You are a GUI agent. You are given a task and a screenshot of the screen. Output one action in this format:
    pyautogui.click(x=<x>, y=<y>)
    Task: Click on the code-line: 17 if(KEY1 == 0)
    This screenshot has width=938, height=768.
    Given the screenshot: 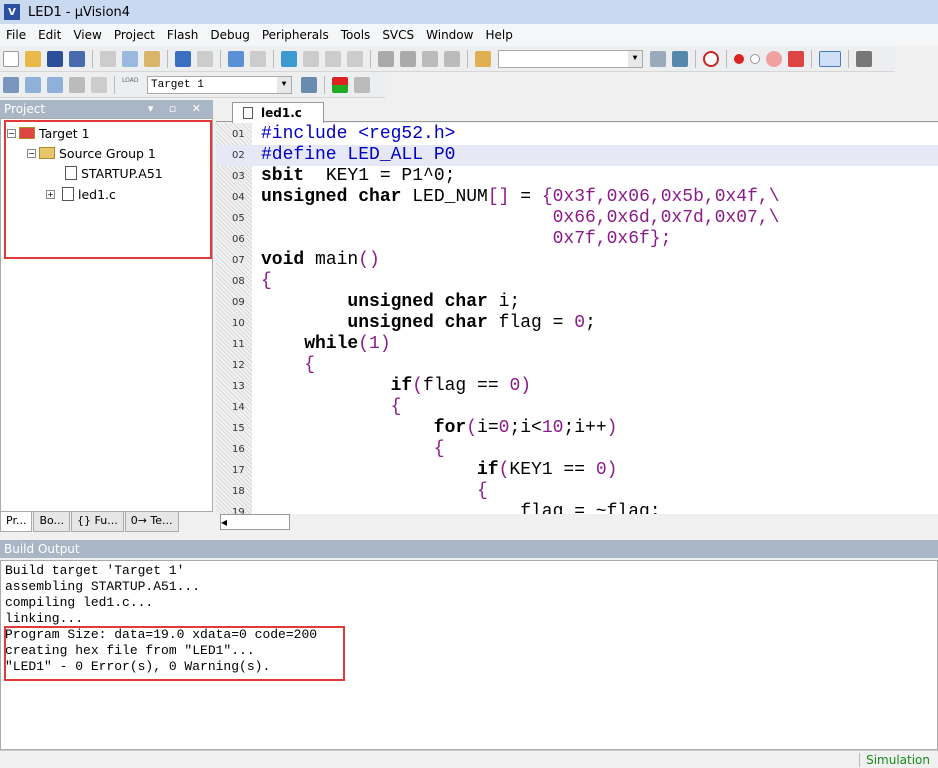 What is the action you would take?
    pyautogui.click(x=577, y=470)
    